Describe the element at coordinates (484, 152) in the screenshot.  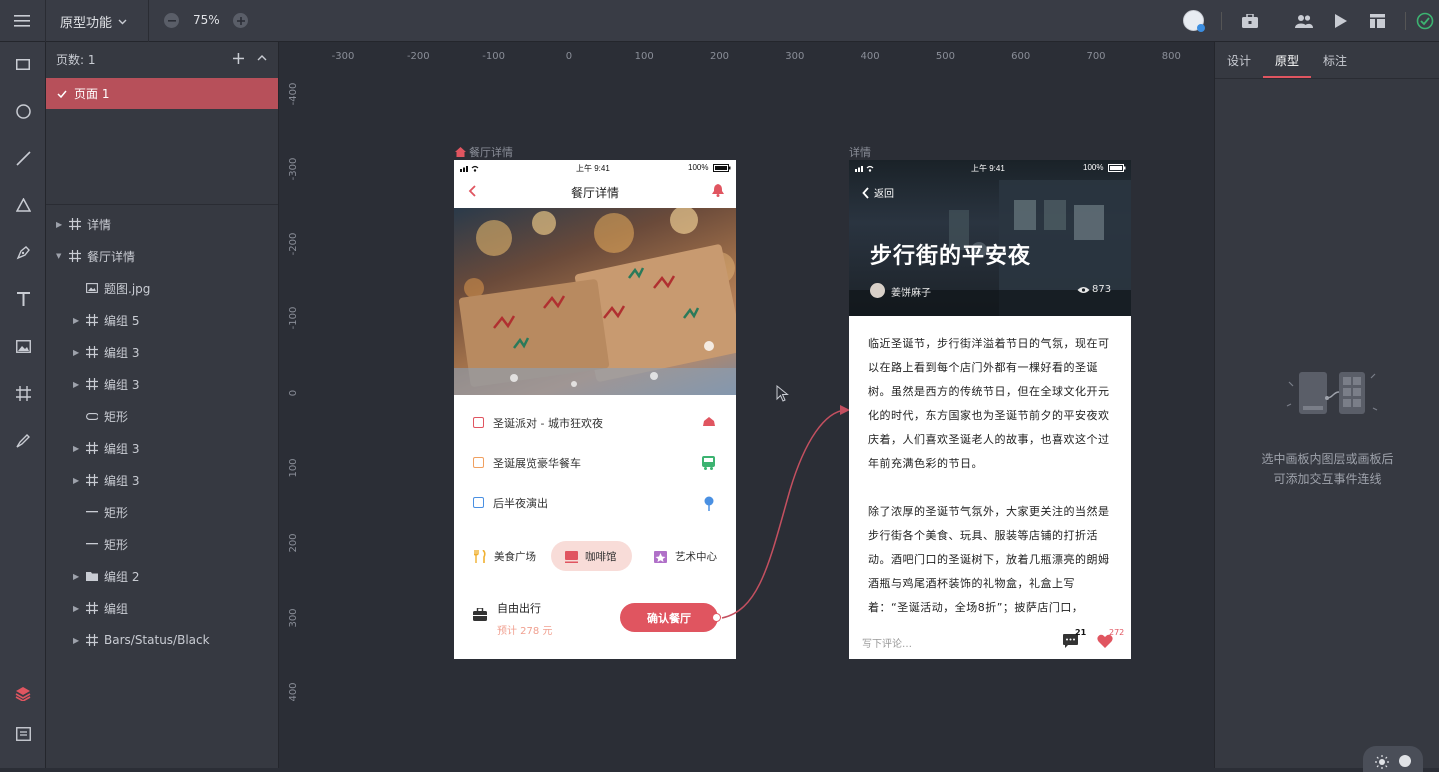
I see `artboard-label-restaurant: 餐厅详情` at that location.